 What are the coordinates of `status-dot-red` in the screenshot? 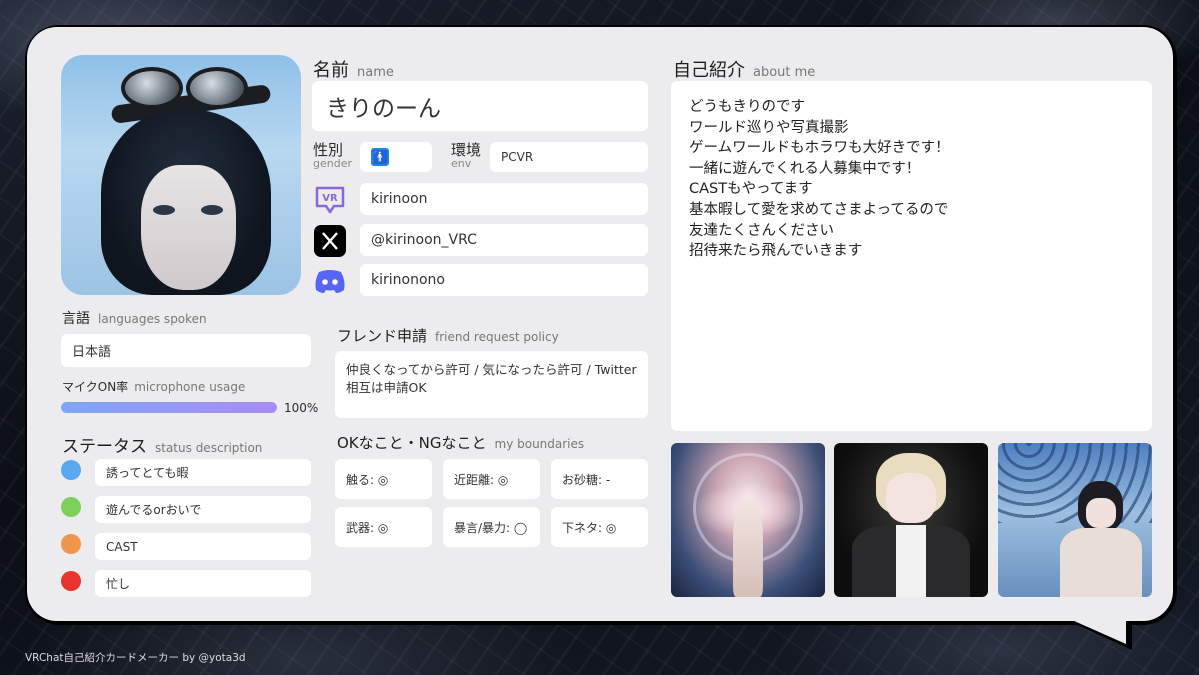 It's located at (71, 581).